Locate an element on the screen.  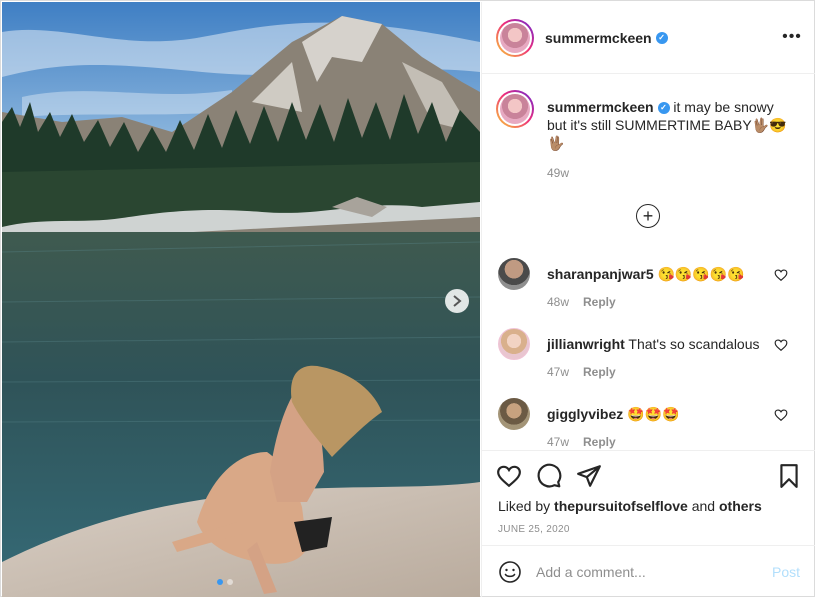
likes-user: thepursuitofselflove is located at coordinates (621, 506).